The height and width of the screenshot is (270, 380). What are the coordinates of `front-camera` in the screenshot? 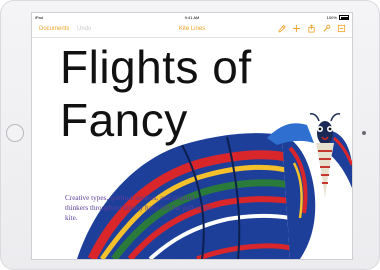 It's located at (364, 133).